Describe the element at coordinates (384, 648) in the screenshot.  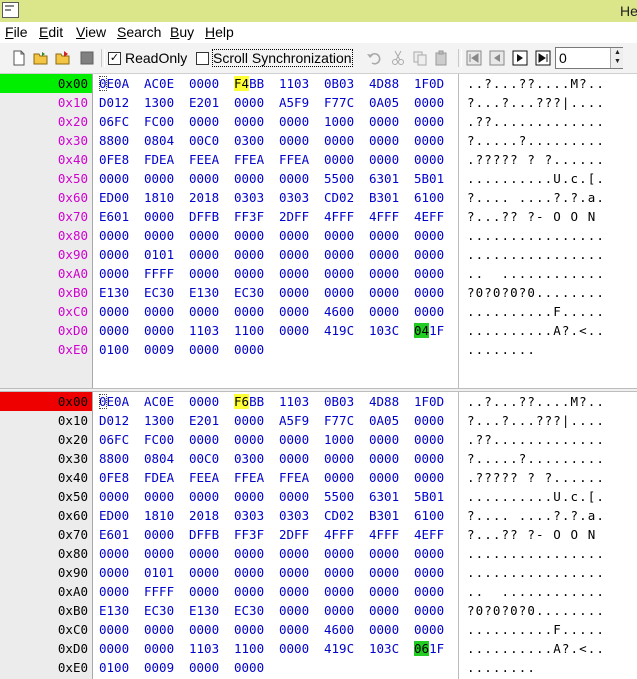
I see `hex-word: 103C` at that location.